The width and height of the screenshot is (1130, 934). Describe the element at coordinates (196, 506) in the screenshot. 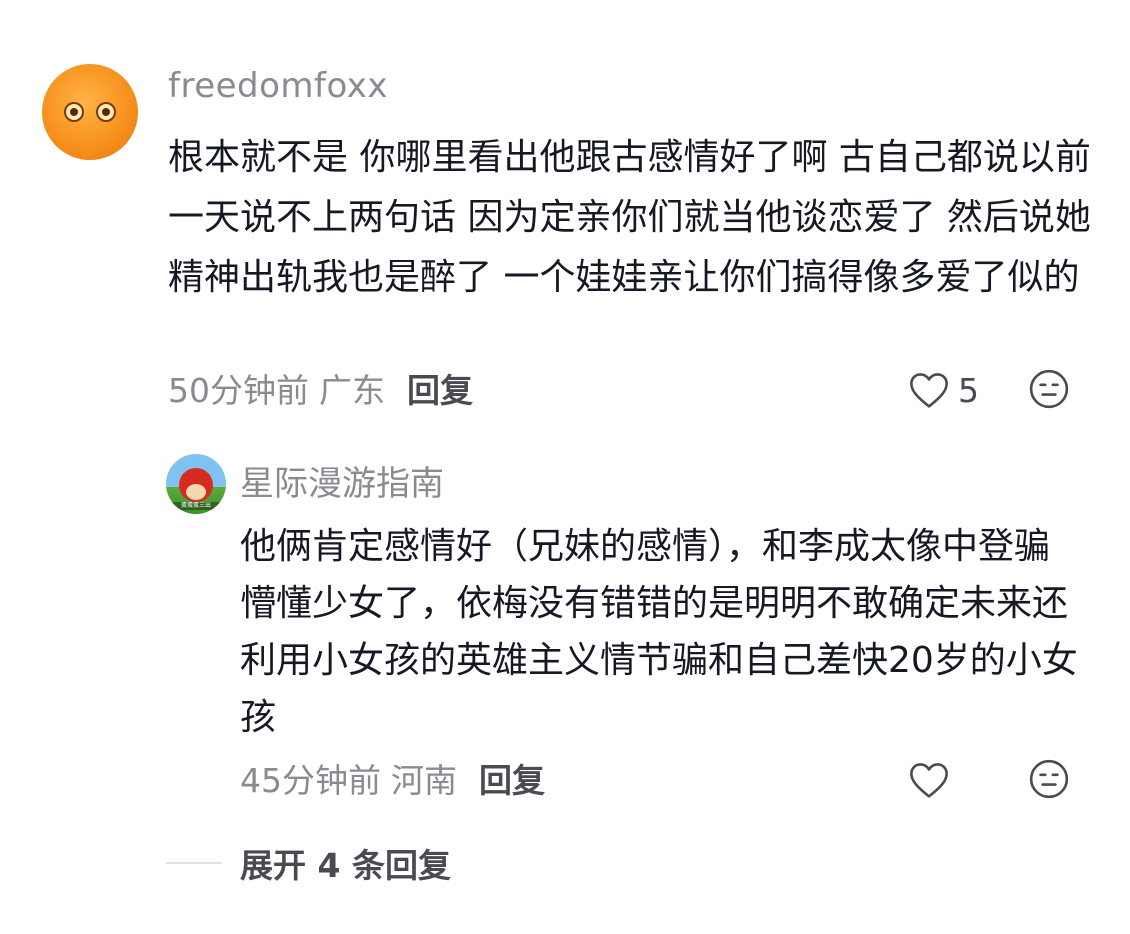

I see `avatar-caption: 蛋蛋蛋三出` at that location.